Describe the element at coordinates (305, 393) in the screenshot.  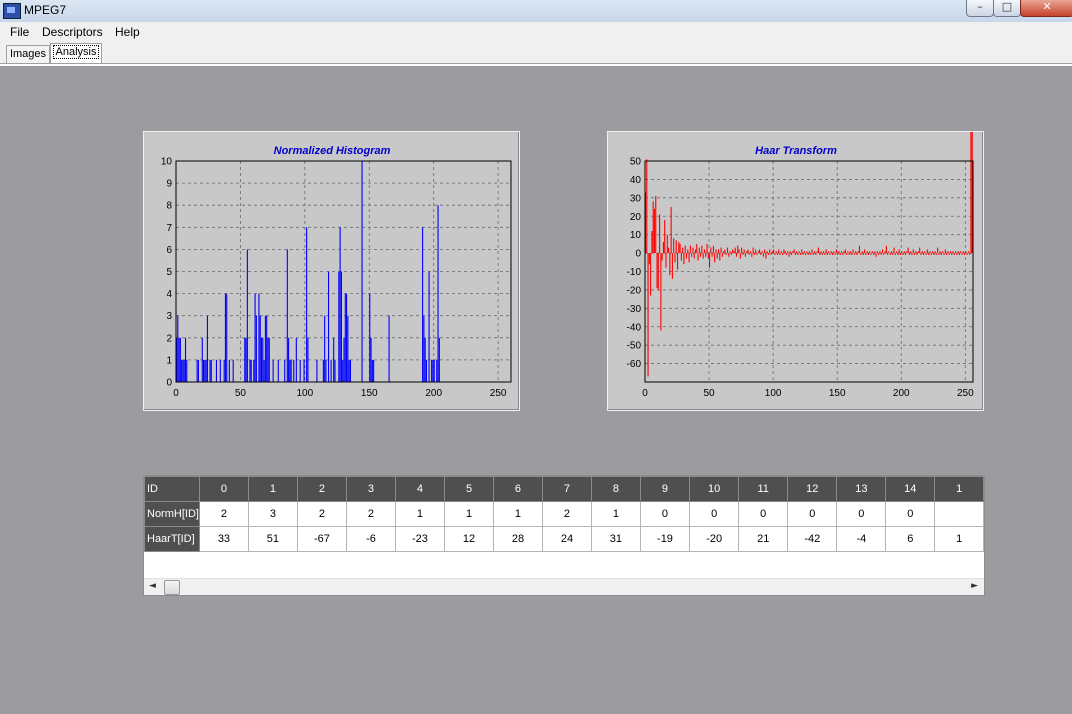
I see `histogram-xtick-label: 100` at that location.